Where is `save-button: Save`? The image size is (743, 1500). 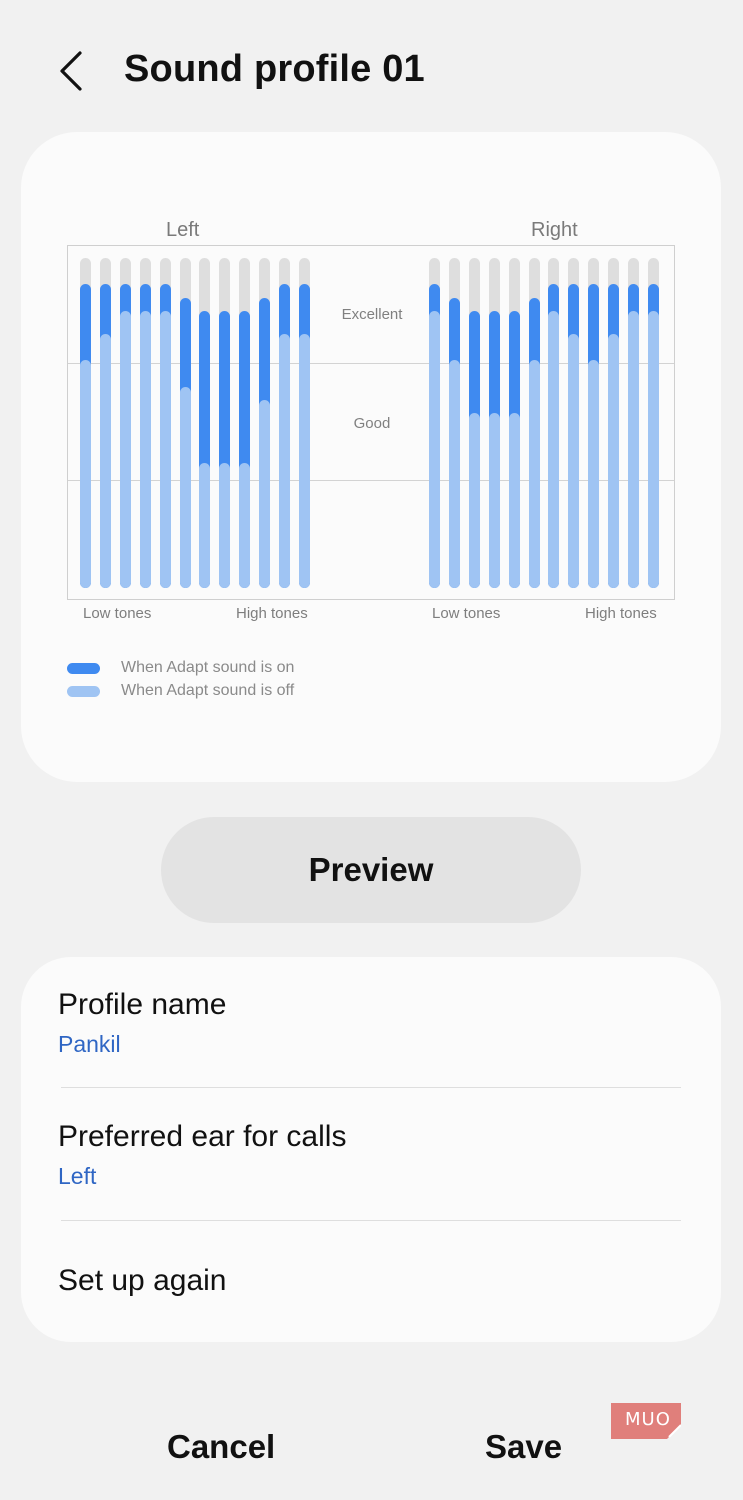 save-button: Save is located at coordinates (523, 1447).